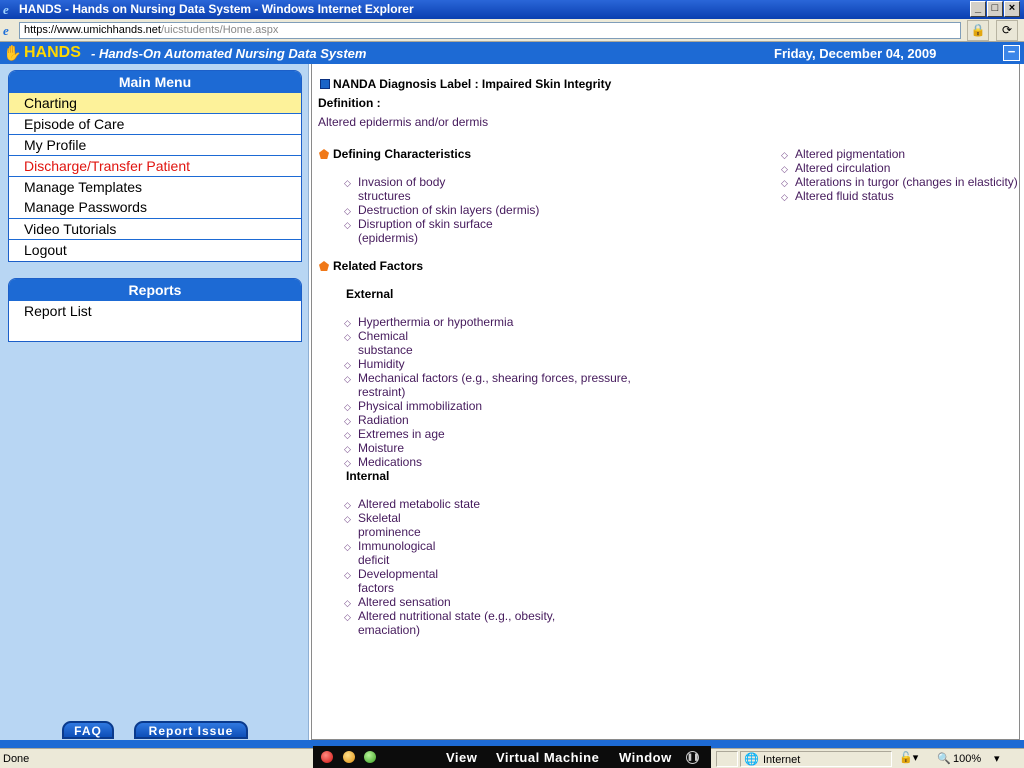  I want to click on lock-icon: 🔒, so click(978, 30).